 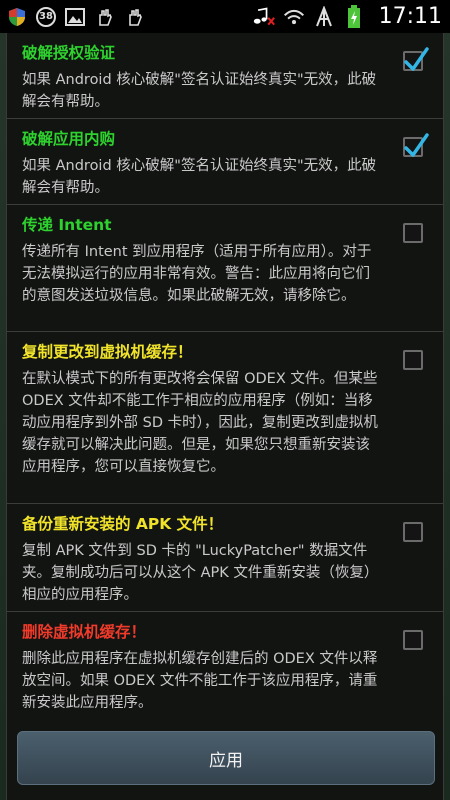 What do you see at coordinates (69, 139) in the screenshot?
I see `option-title: 破解应用内购` at bounding box center [69, 139].